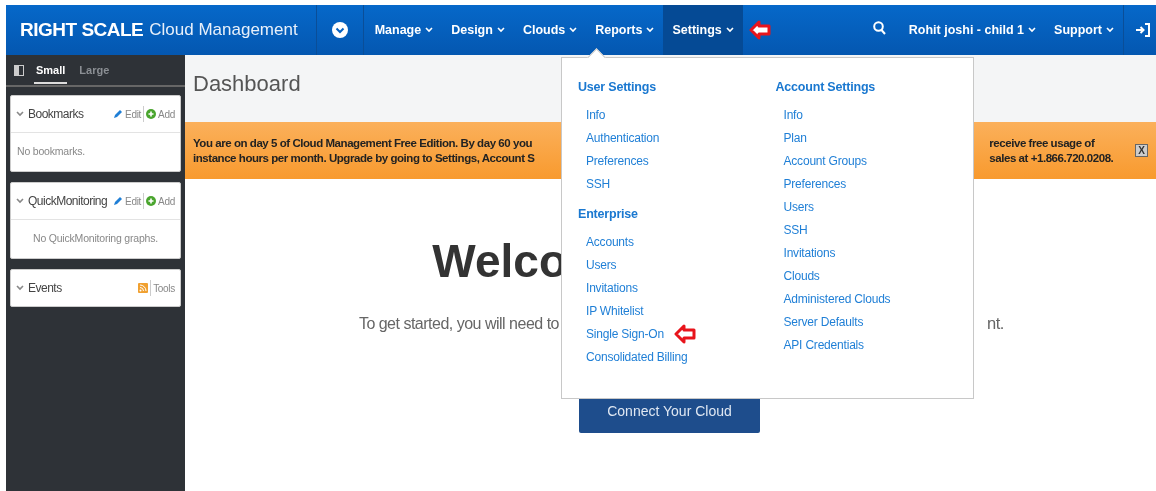  I want to click on nav-menu: Settings, so click(703, 30).